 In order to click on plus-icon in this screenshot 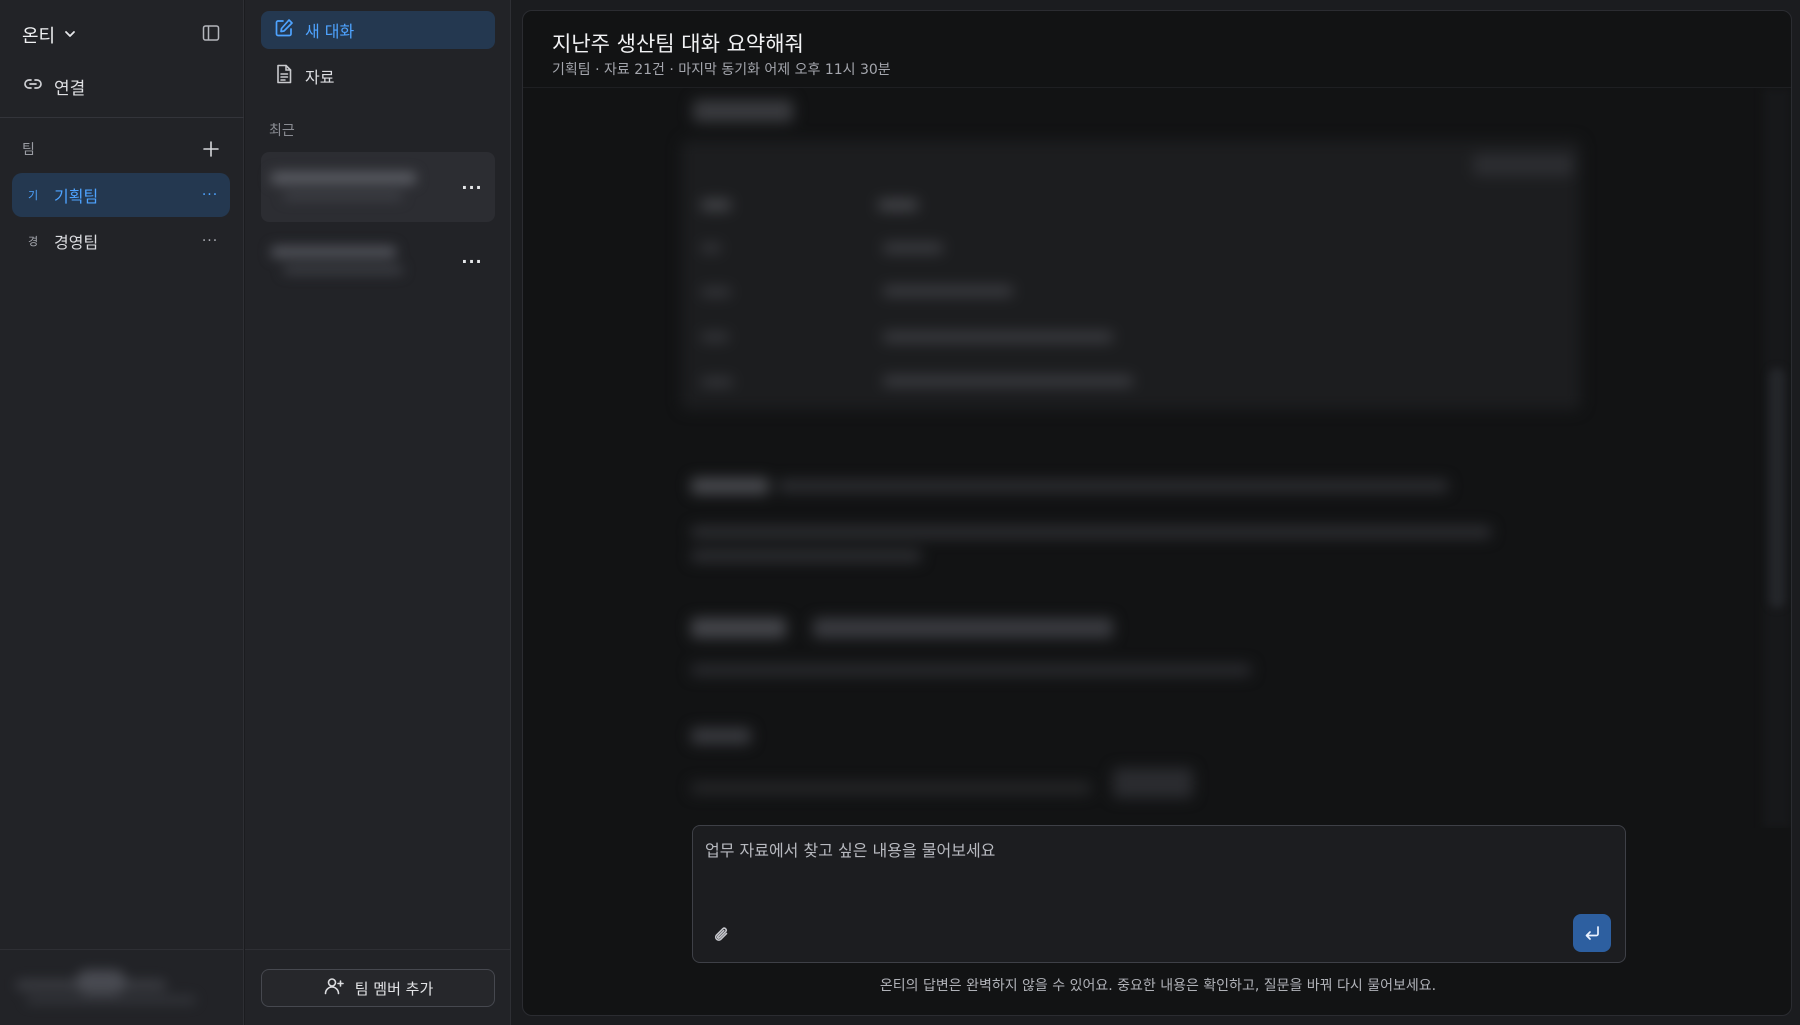, I will do `click(211, 149)`.